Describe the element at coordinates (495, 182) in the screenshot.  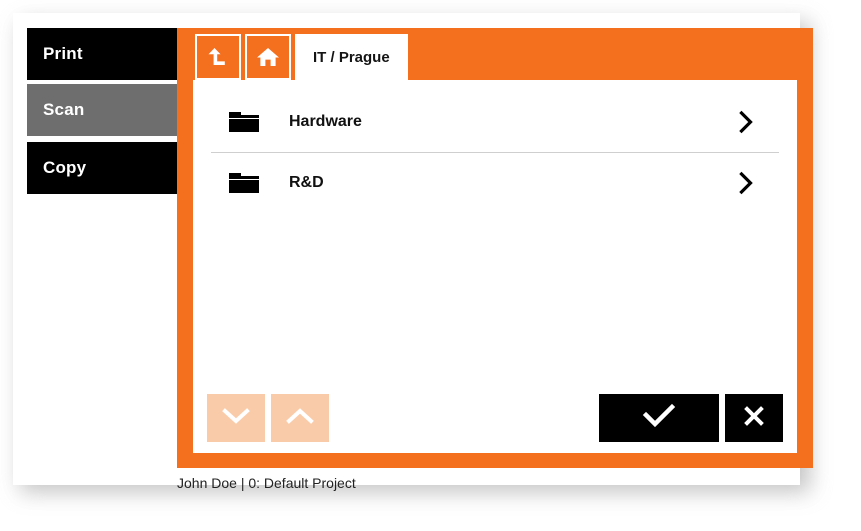
I see `list-item: R&D` at that location.